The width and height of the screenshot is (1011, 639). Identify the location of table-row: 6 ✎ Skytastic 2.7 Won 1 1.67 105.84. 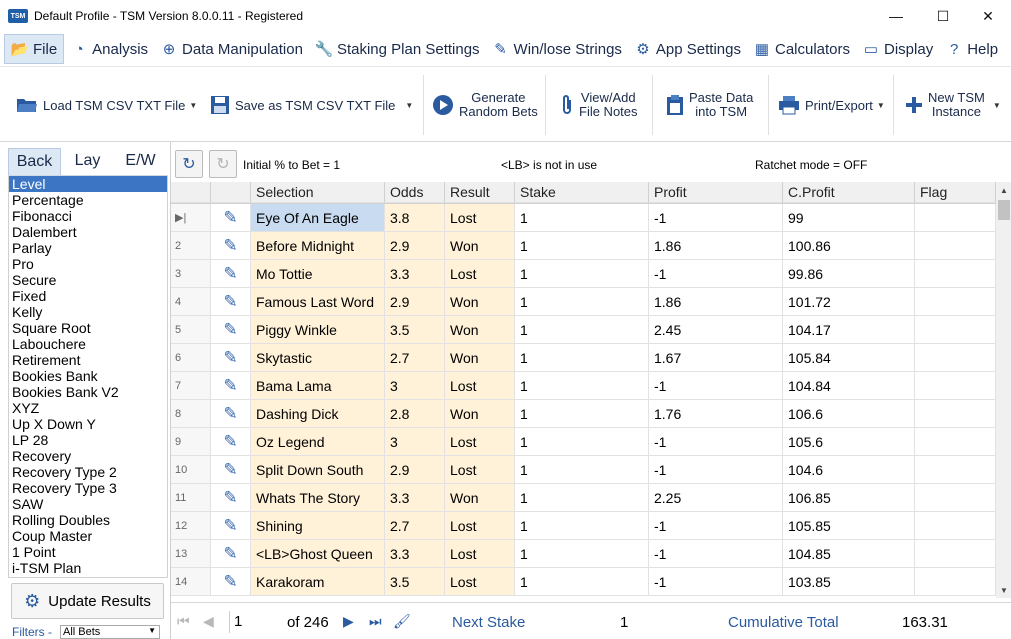
(583, 358).